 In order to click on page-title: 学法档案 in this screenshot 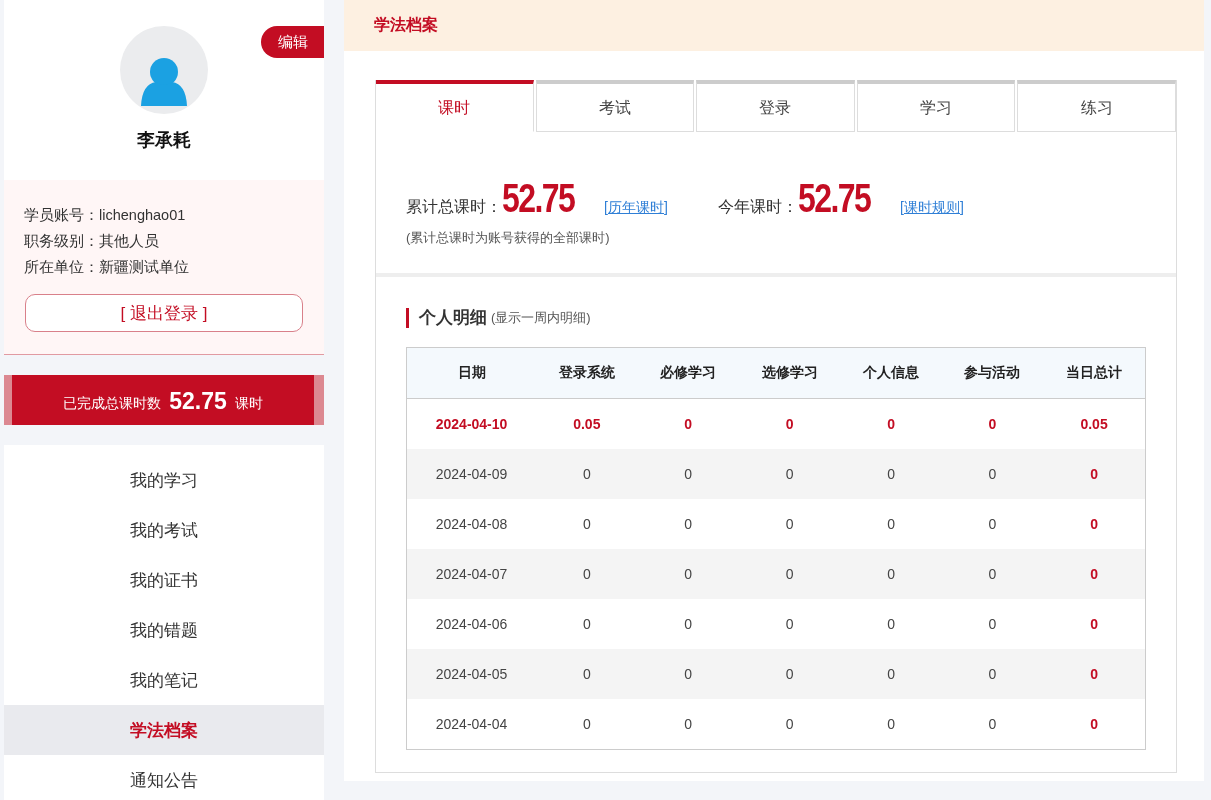, I will do `click(406, 25)`.